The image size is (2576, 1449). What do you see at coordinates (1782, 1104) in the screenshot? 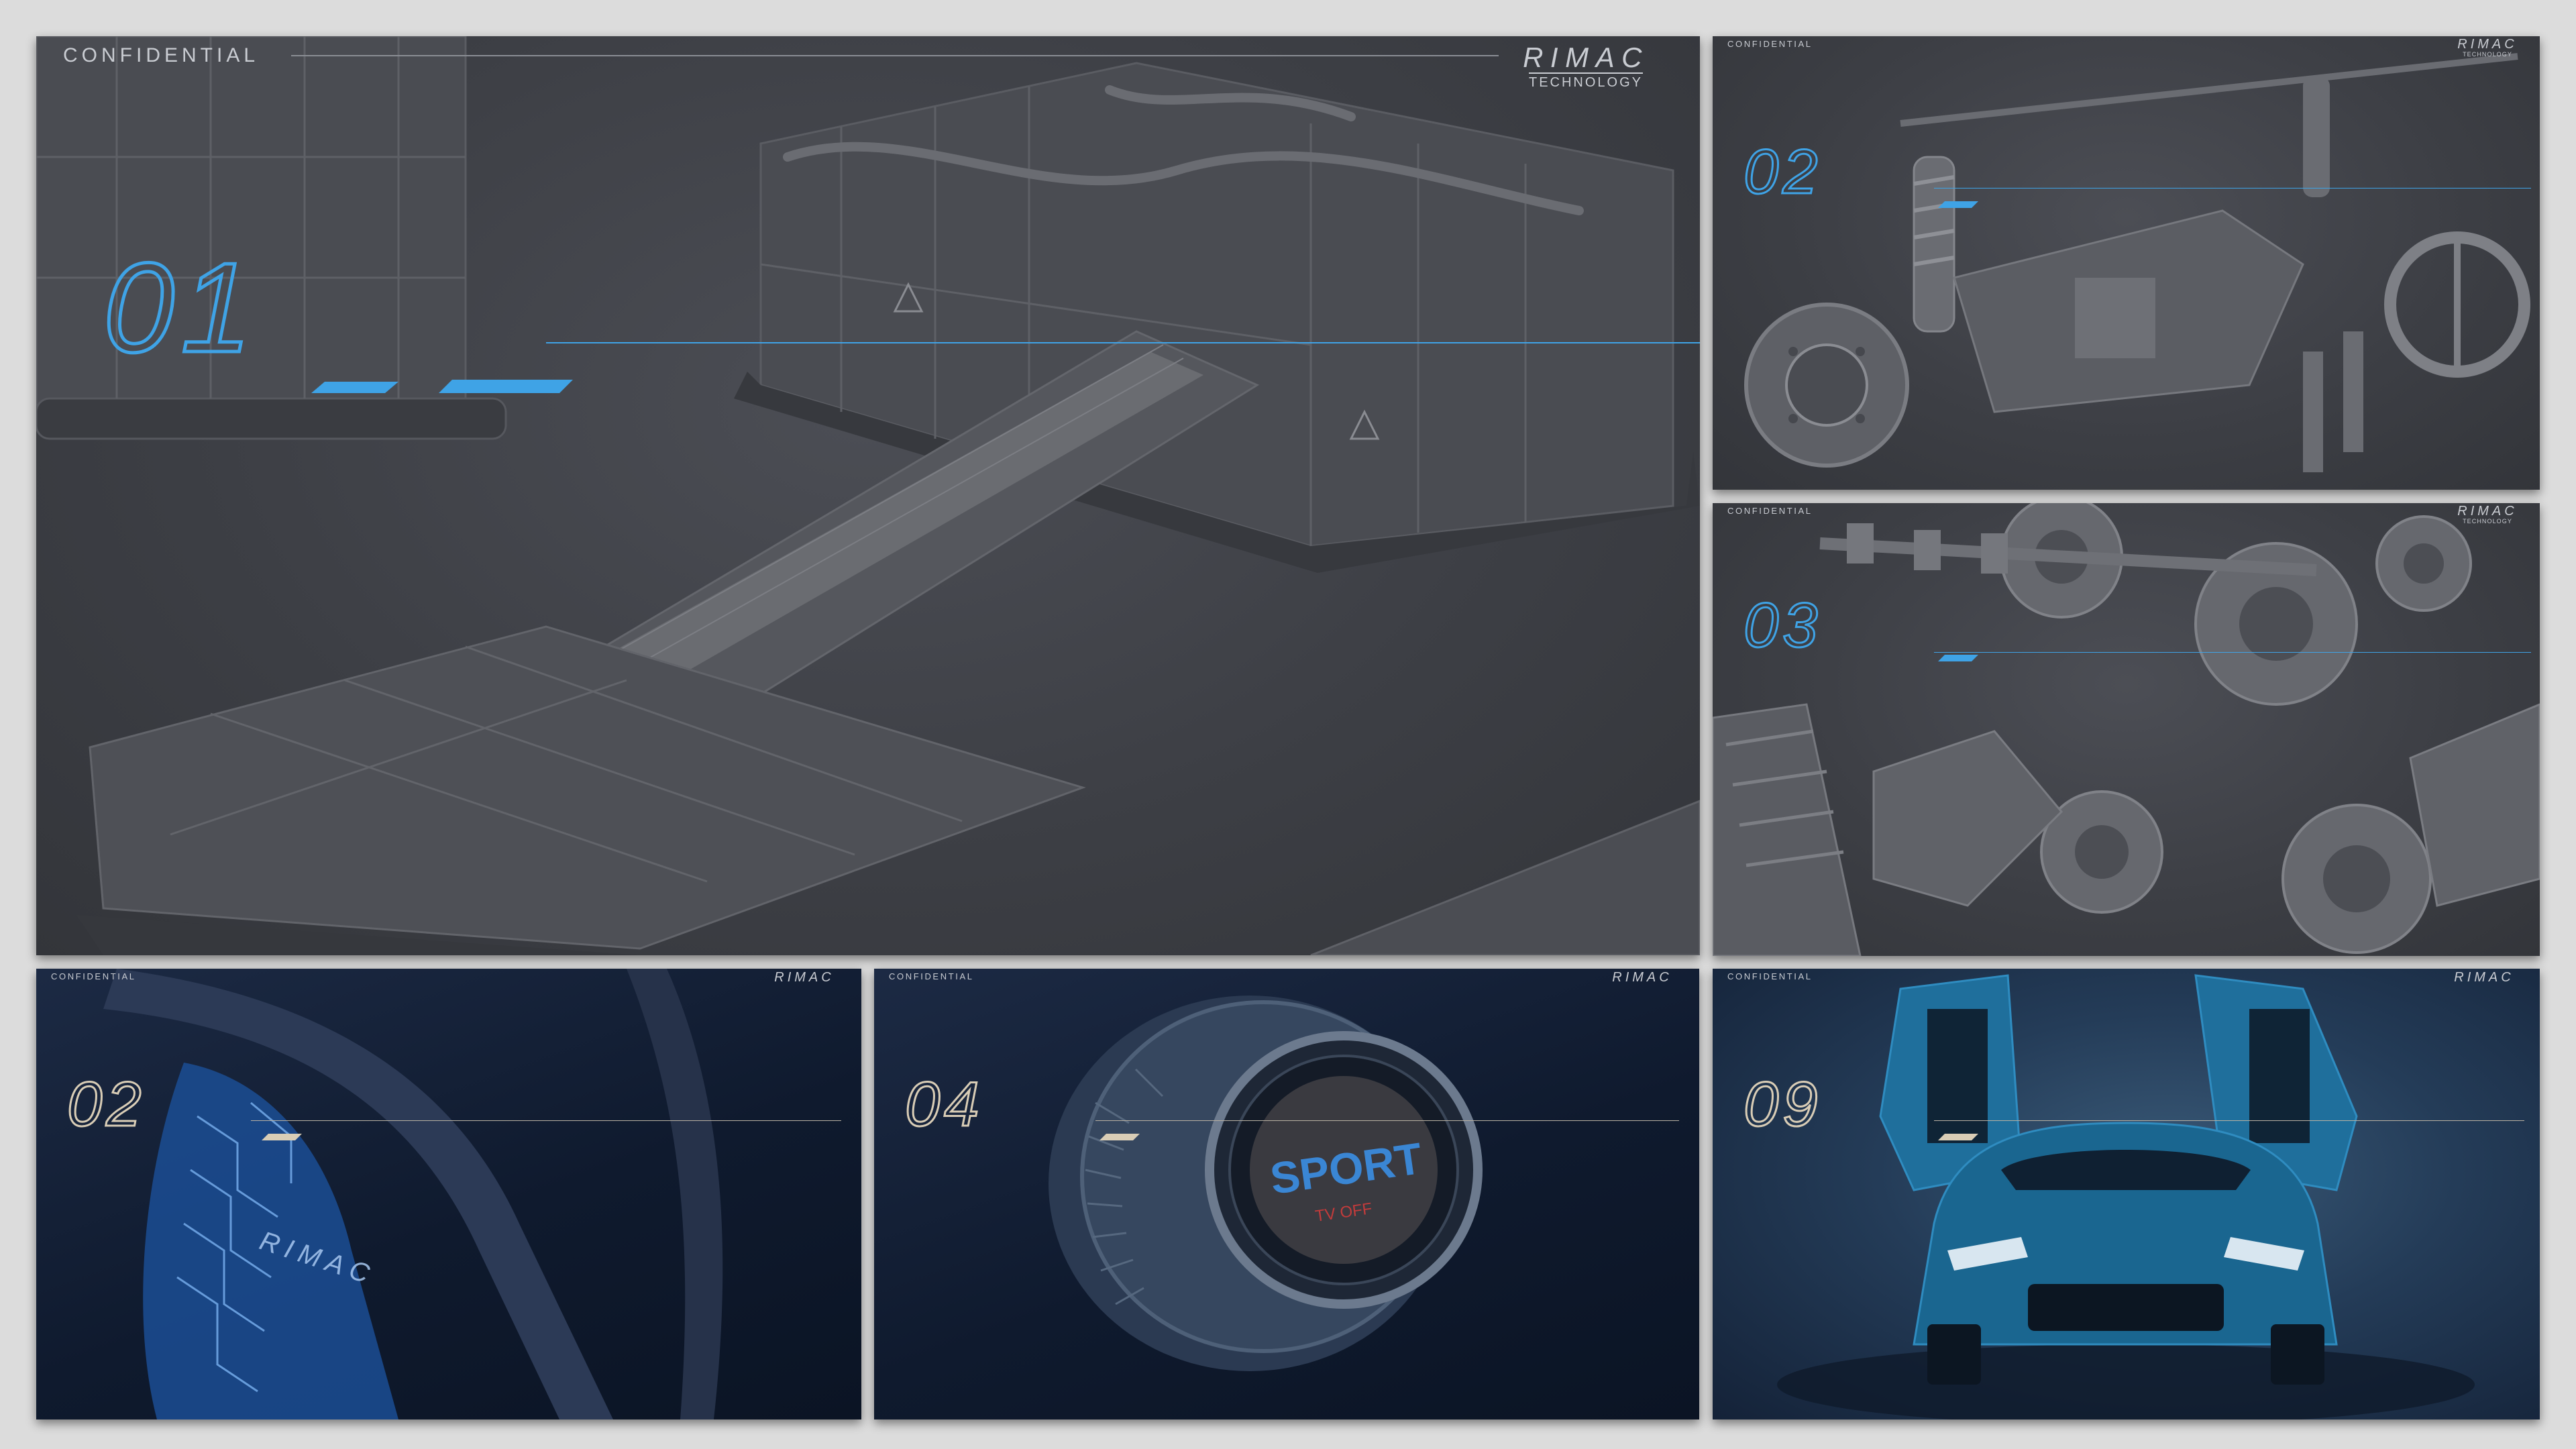
I see `section-number-text: 09` at bounding box center [1782, 1104].